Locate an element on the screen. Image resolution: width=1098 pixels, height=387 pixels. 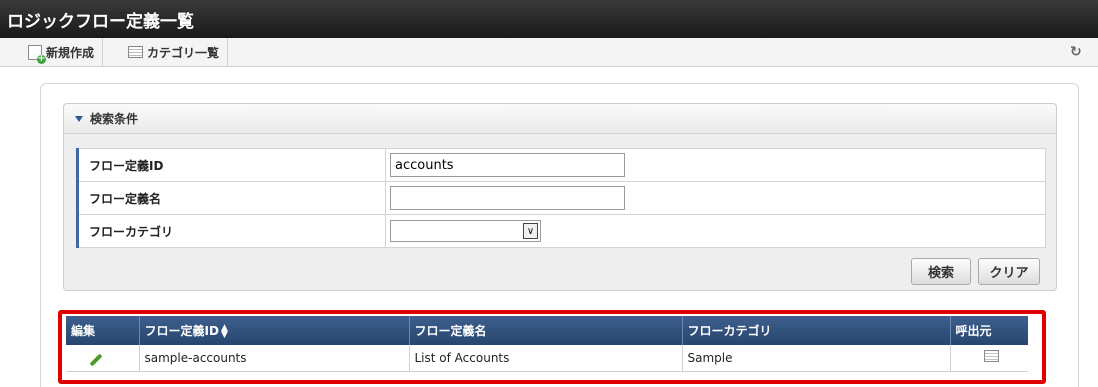
pencil-edit-icon is located at coordinates (96, 360).